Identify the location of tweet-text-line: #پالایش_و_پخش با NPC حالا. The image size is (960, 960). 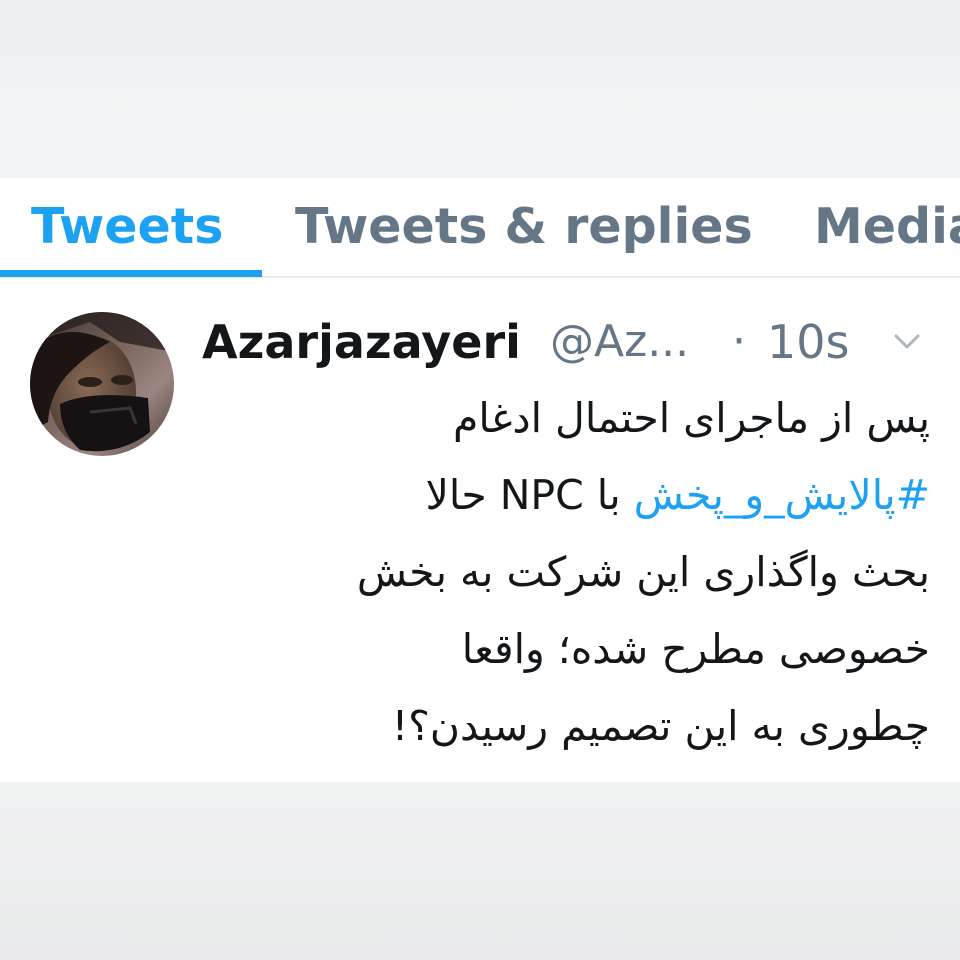
(565, 495).